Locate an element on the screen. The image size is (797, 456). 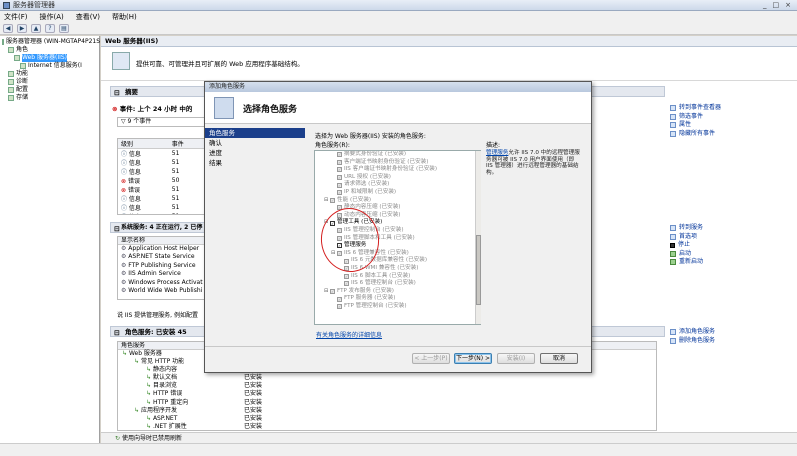
role-service-item: ✓ IP 和域限制 (已安装) is located at coordinates (397, 193).